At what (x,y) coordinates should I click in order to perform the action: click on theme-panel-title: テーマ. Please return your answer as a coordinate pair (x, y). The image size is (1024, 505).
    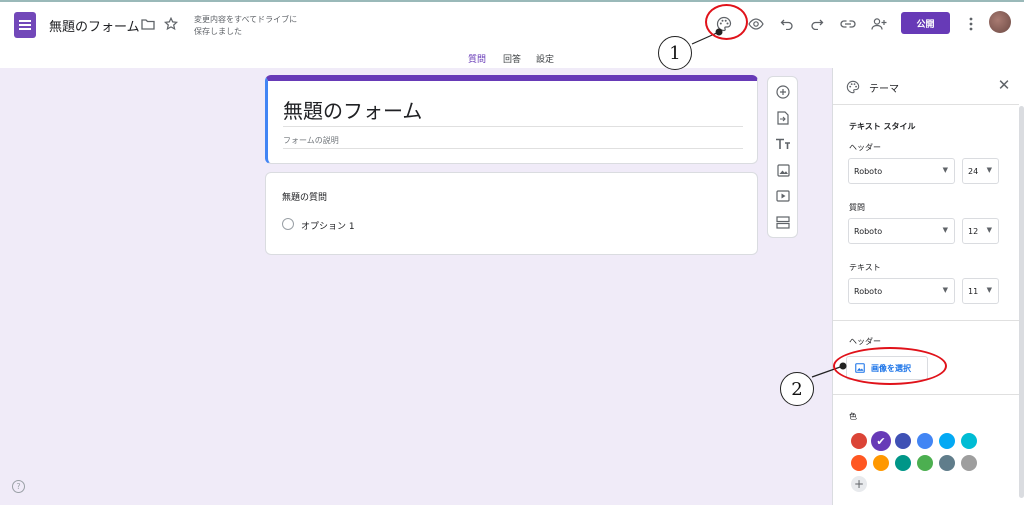
    Looking at the image, I should click on (884, 89).